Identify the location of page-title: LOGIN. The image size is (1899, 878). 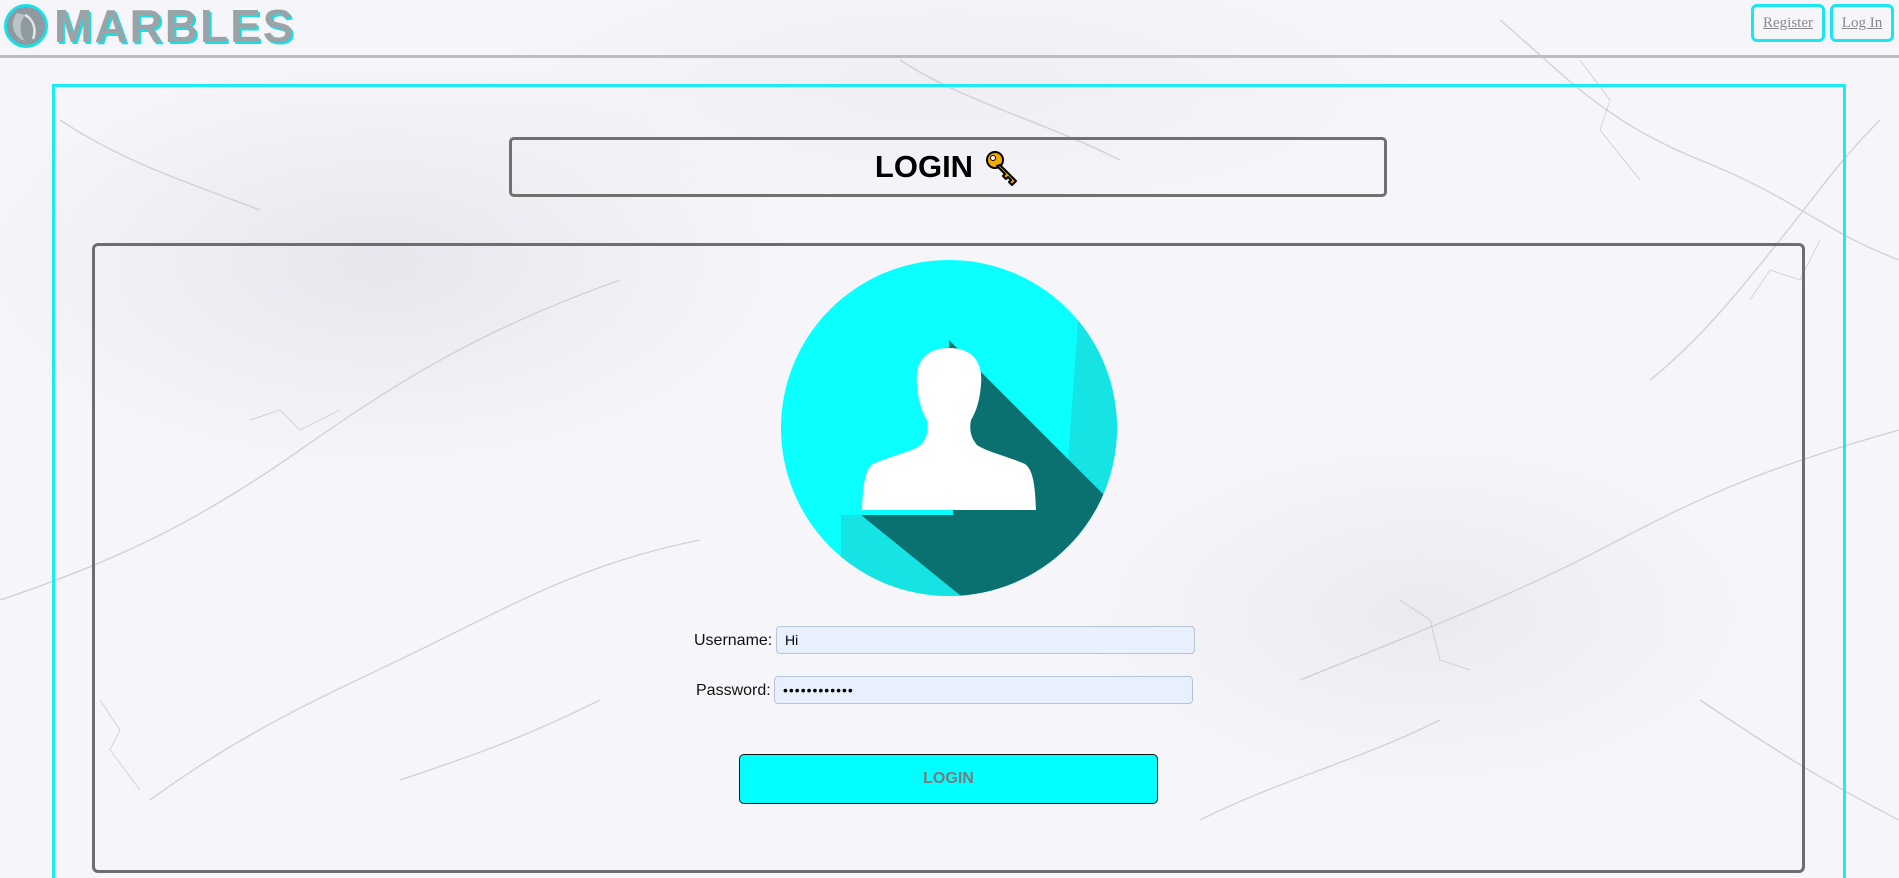
(924, 166).